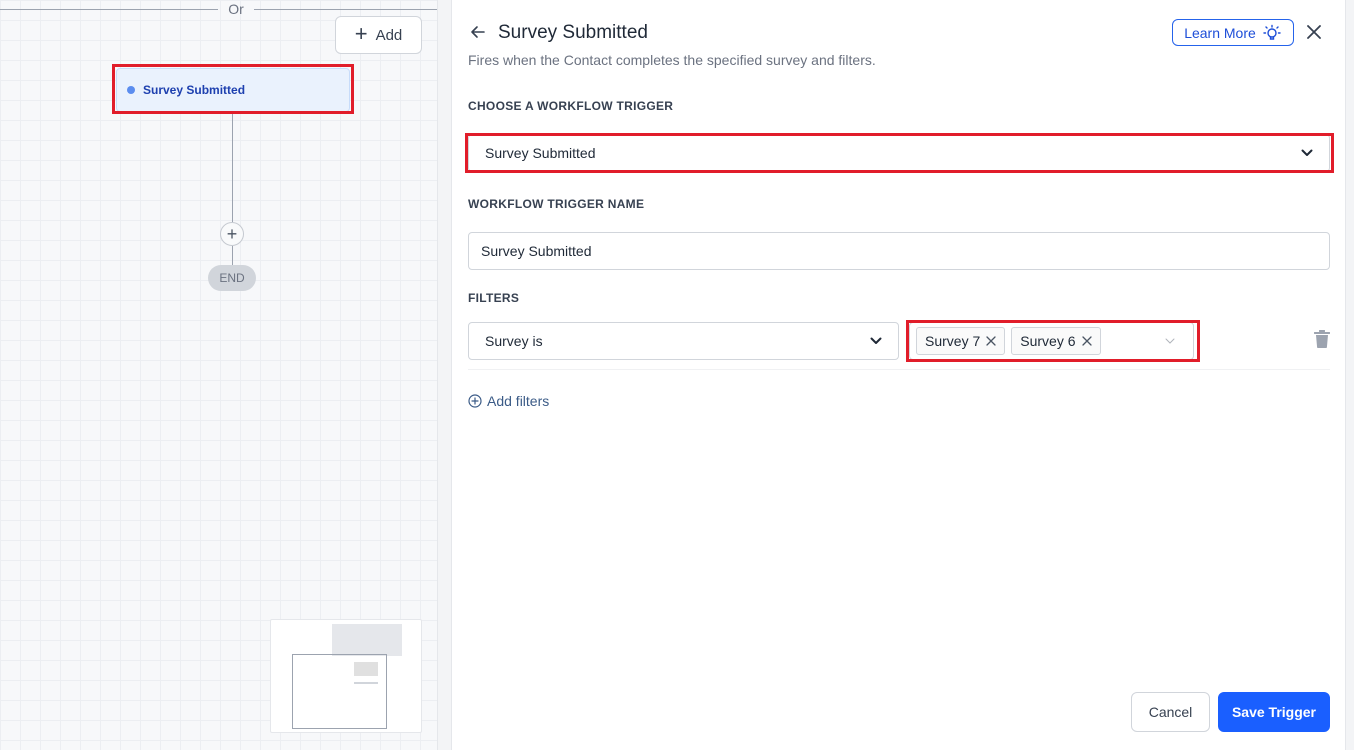 This screenshot has width=1354, height=750. I want to click on filter-field-select: Survey is, so click(683, 341).